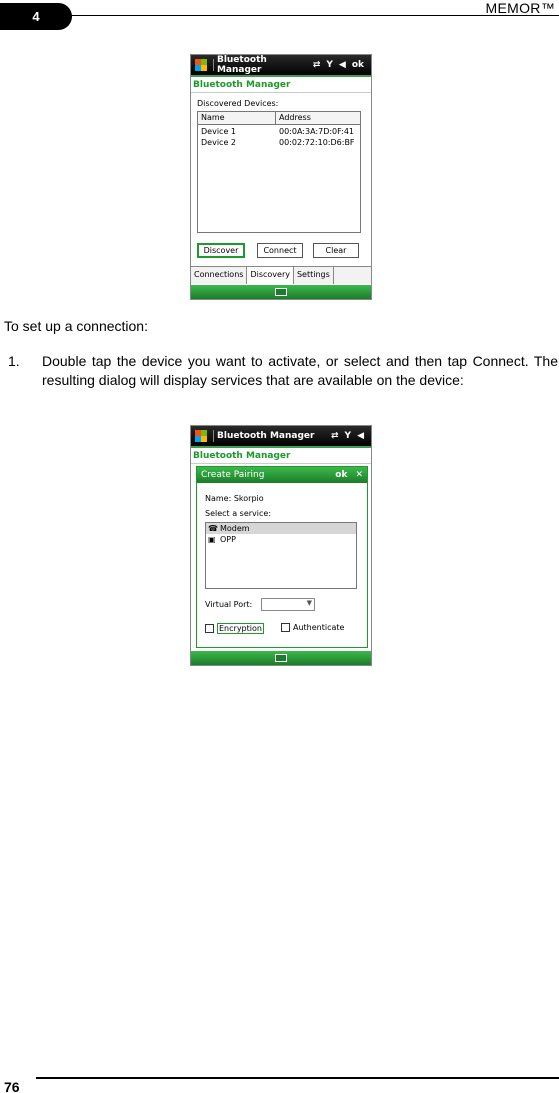  Describe the element at coordinates (233, 475) in the screenshot. I see `dialog-title: Create Pairing` at that location.